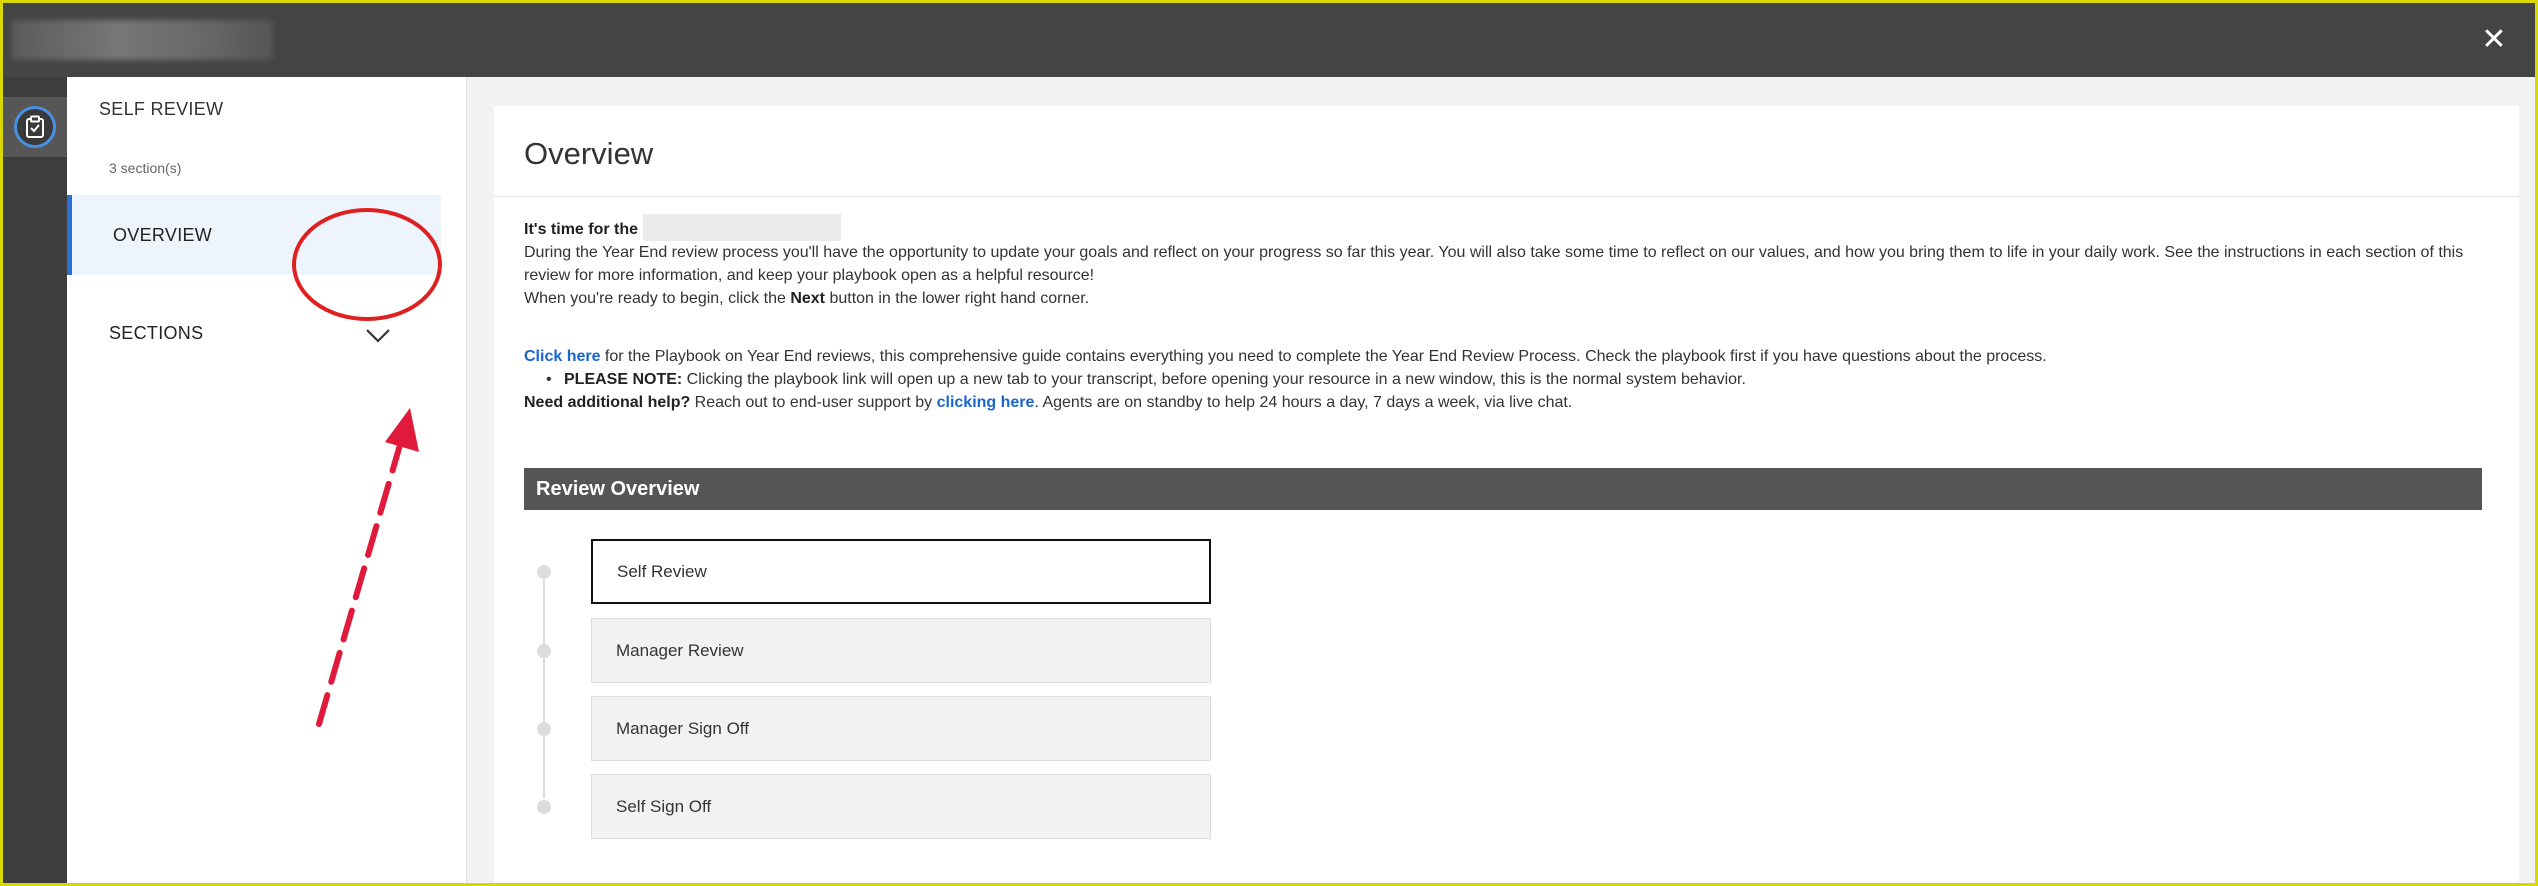  Describe the element at coordinates (623, 379) in the screenshot. I see `note-label: PLEASE NOTE:` at that location.